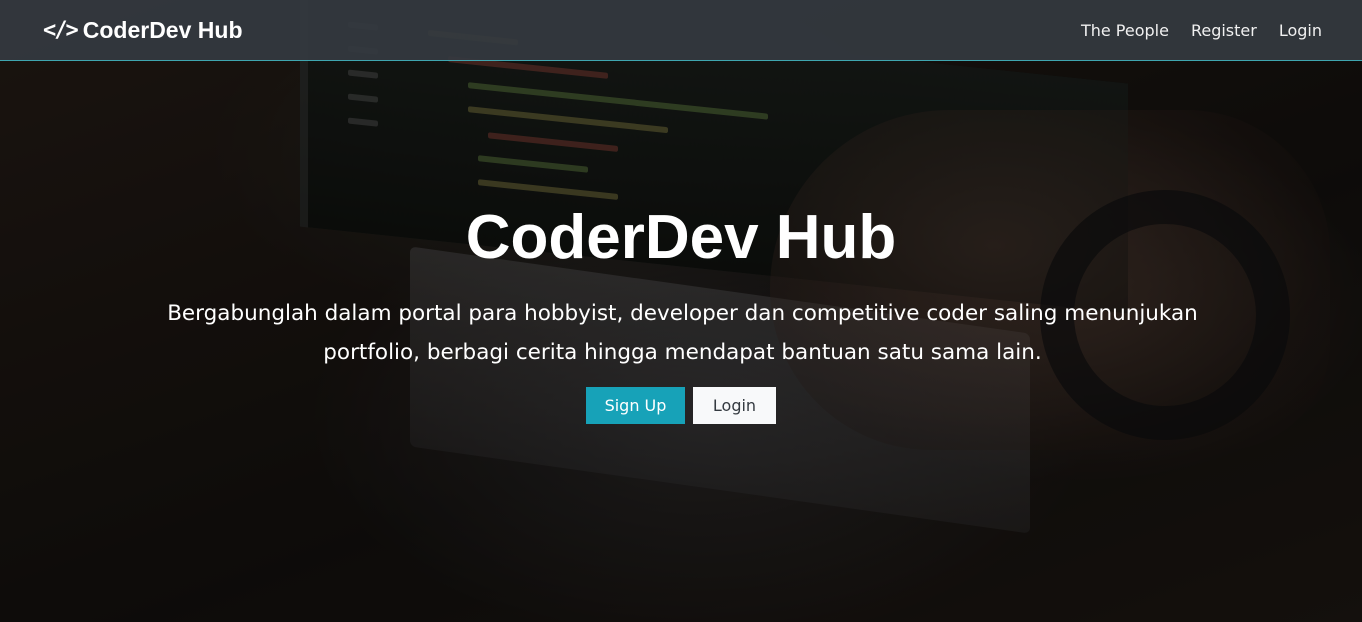 This screenshot has width=1362, height=622. What do you see at coordinates (635, 405) in the screenshot?
I see `sign-up-button: Sign Up` at bounding box center [635, 405].